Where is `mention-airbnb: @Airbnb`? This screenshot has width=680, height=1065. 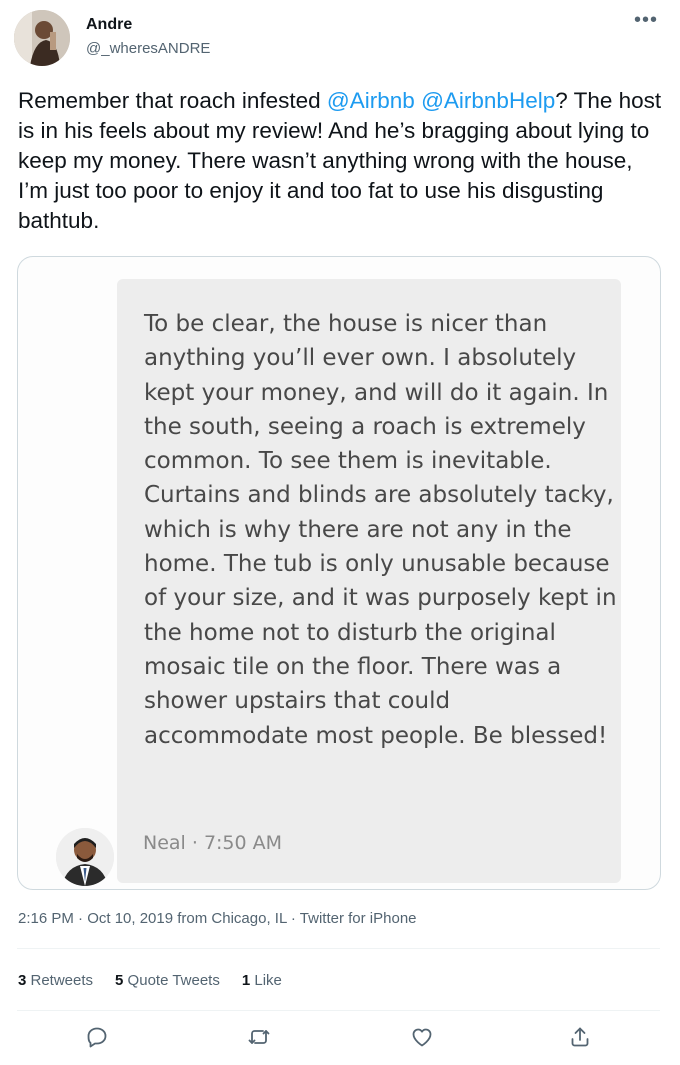
mention-airbnb: @Airbnb is located at coordinates (371, 100).